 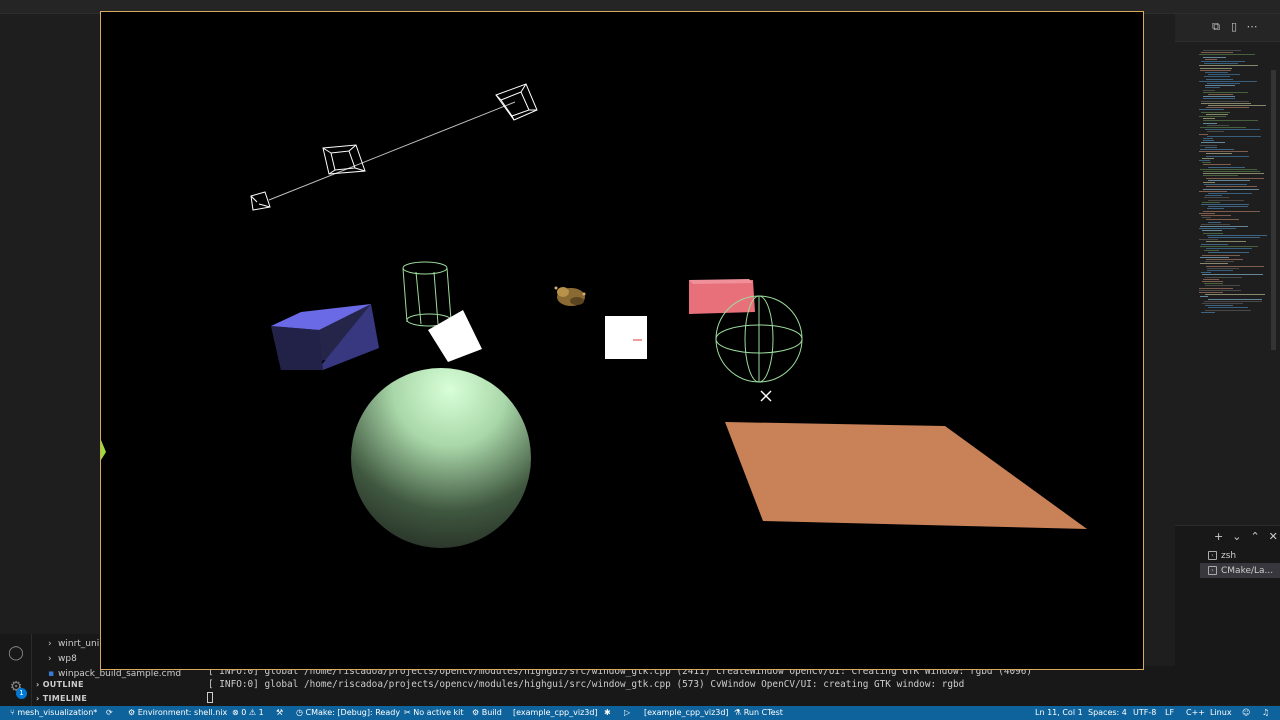 I want to click on sync-icon: ⟳, so click(x=109, y=713).